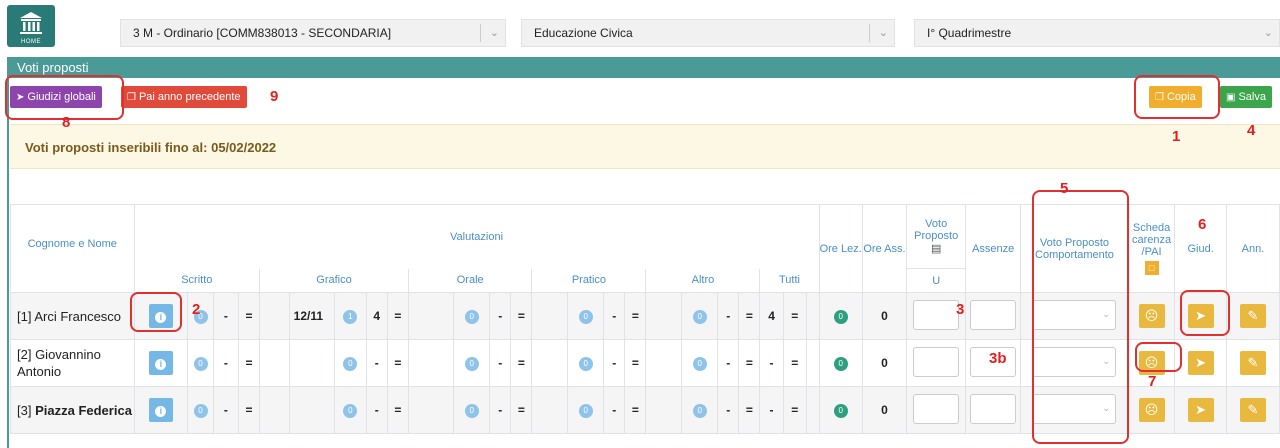 Image resolution: width=1280 pixels, height=448 pixels. I want to click on scheda-label: Scheda carenza /PAI, so click(1151, 240).